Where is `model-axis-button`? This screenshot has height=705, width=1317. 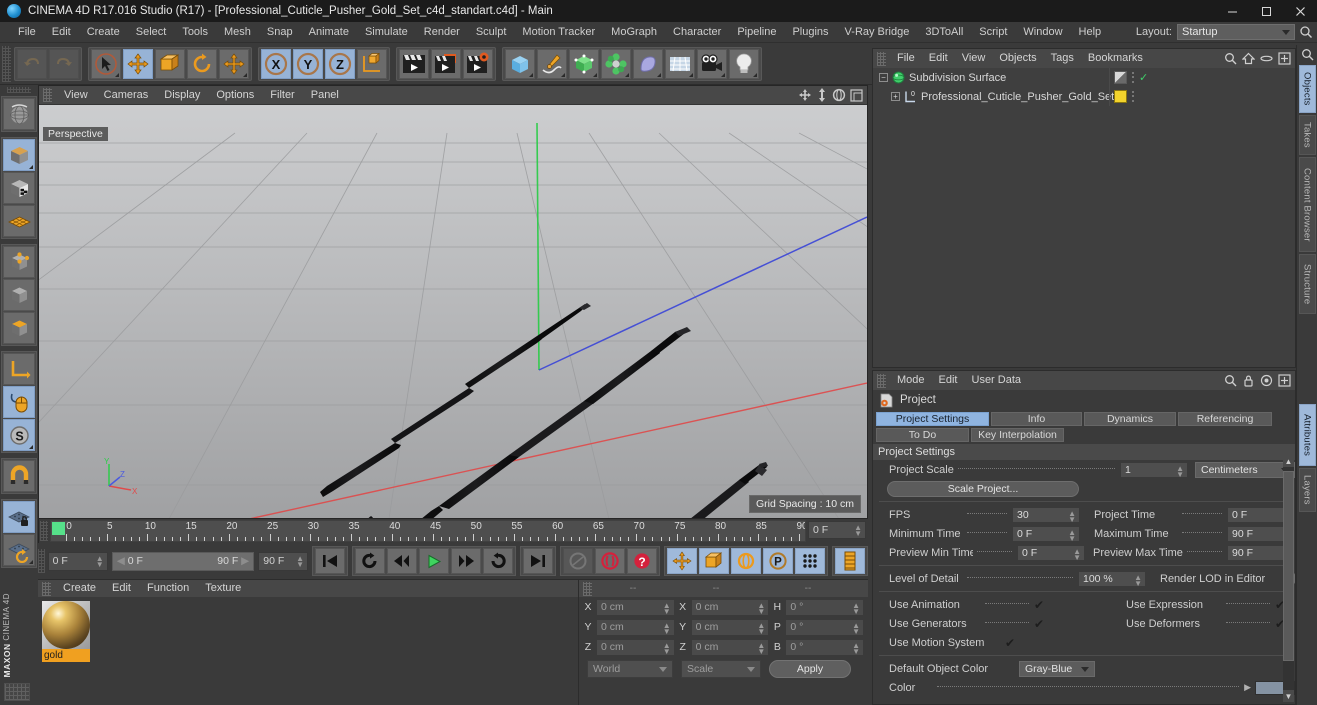 model-axis-button is located at coordinates (19, 369).